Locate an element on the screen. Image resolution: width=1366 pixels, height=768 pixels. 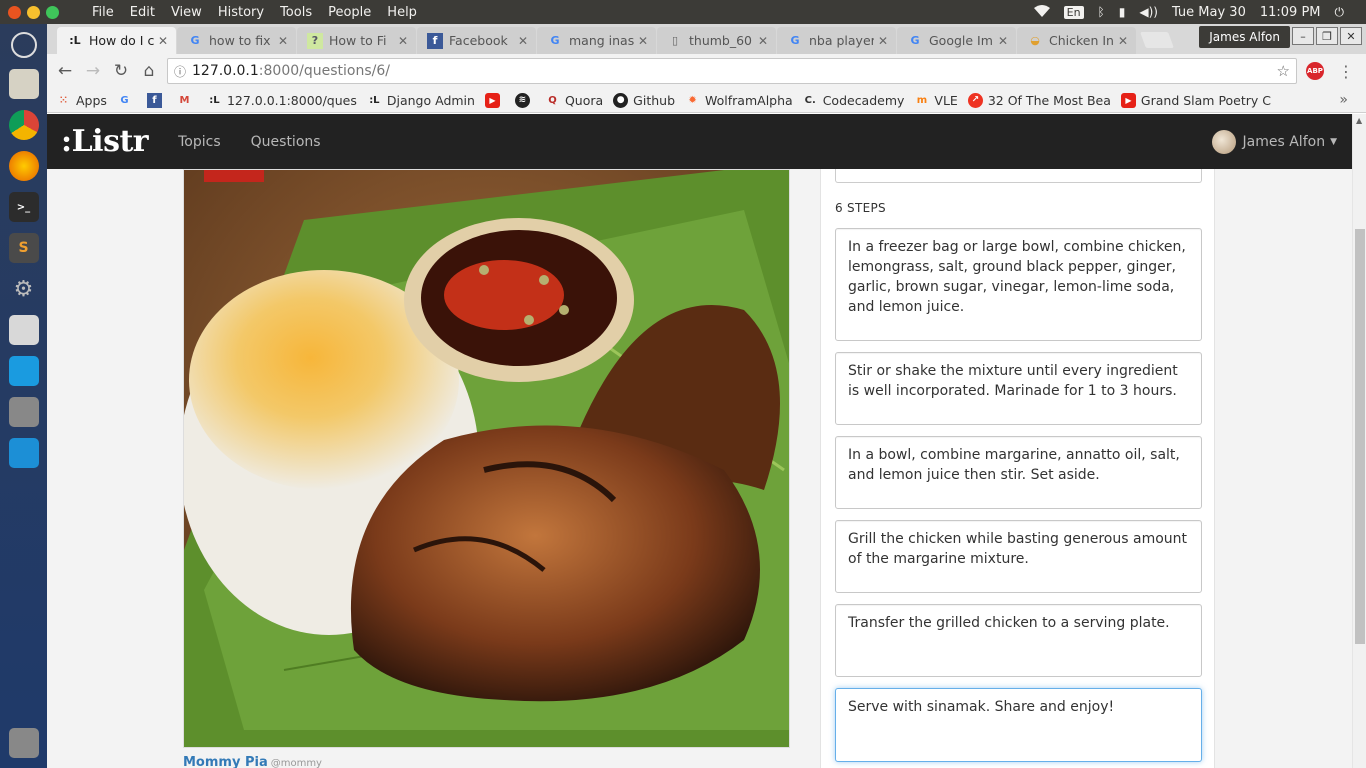
wifi-icon is located at coordinates (1041, 12).